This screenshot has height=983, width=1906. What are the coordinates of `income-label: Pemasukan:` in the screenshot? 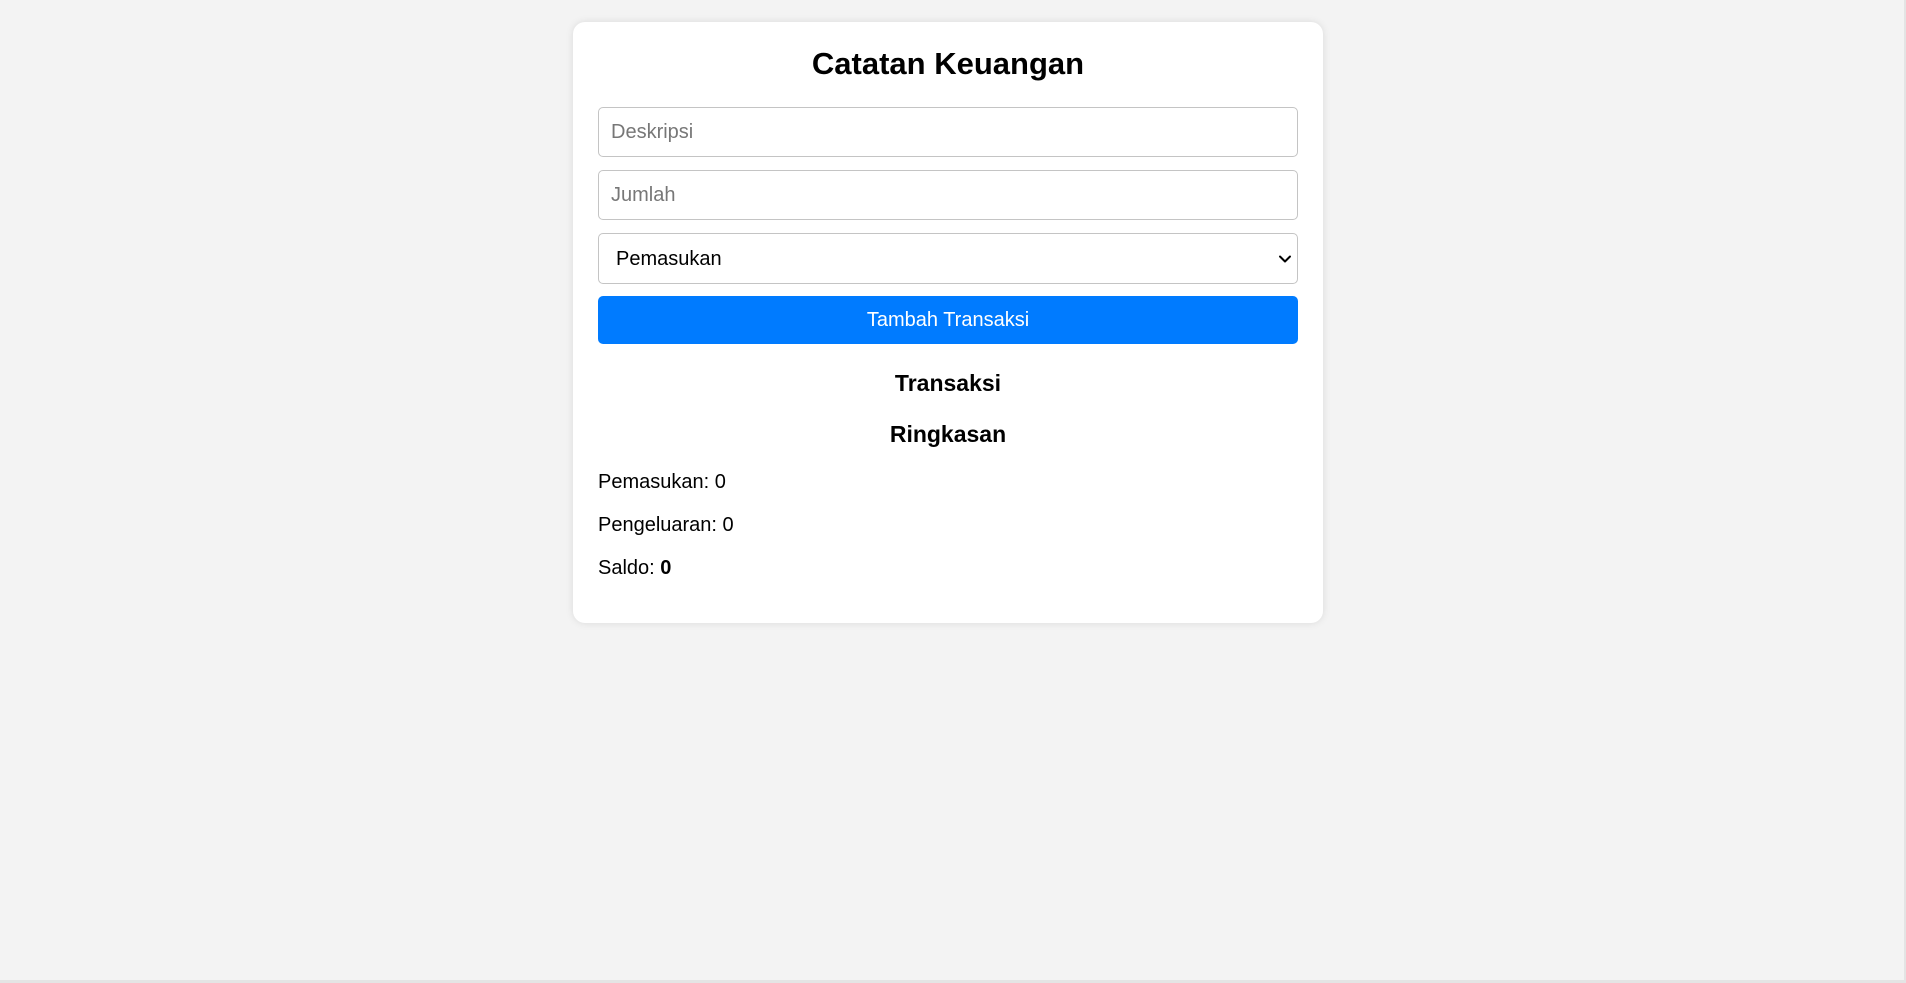 It's located at (654, 482).